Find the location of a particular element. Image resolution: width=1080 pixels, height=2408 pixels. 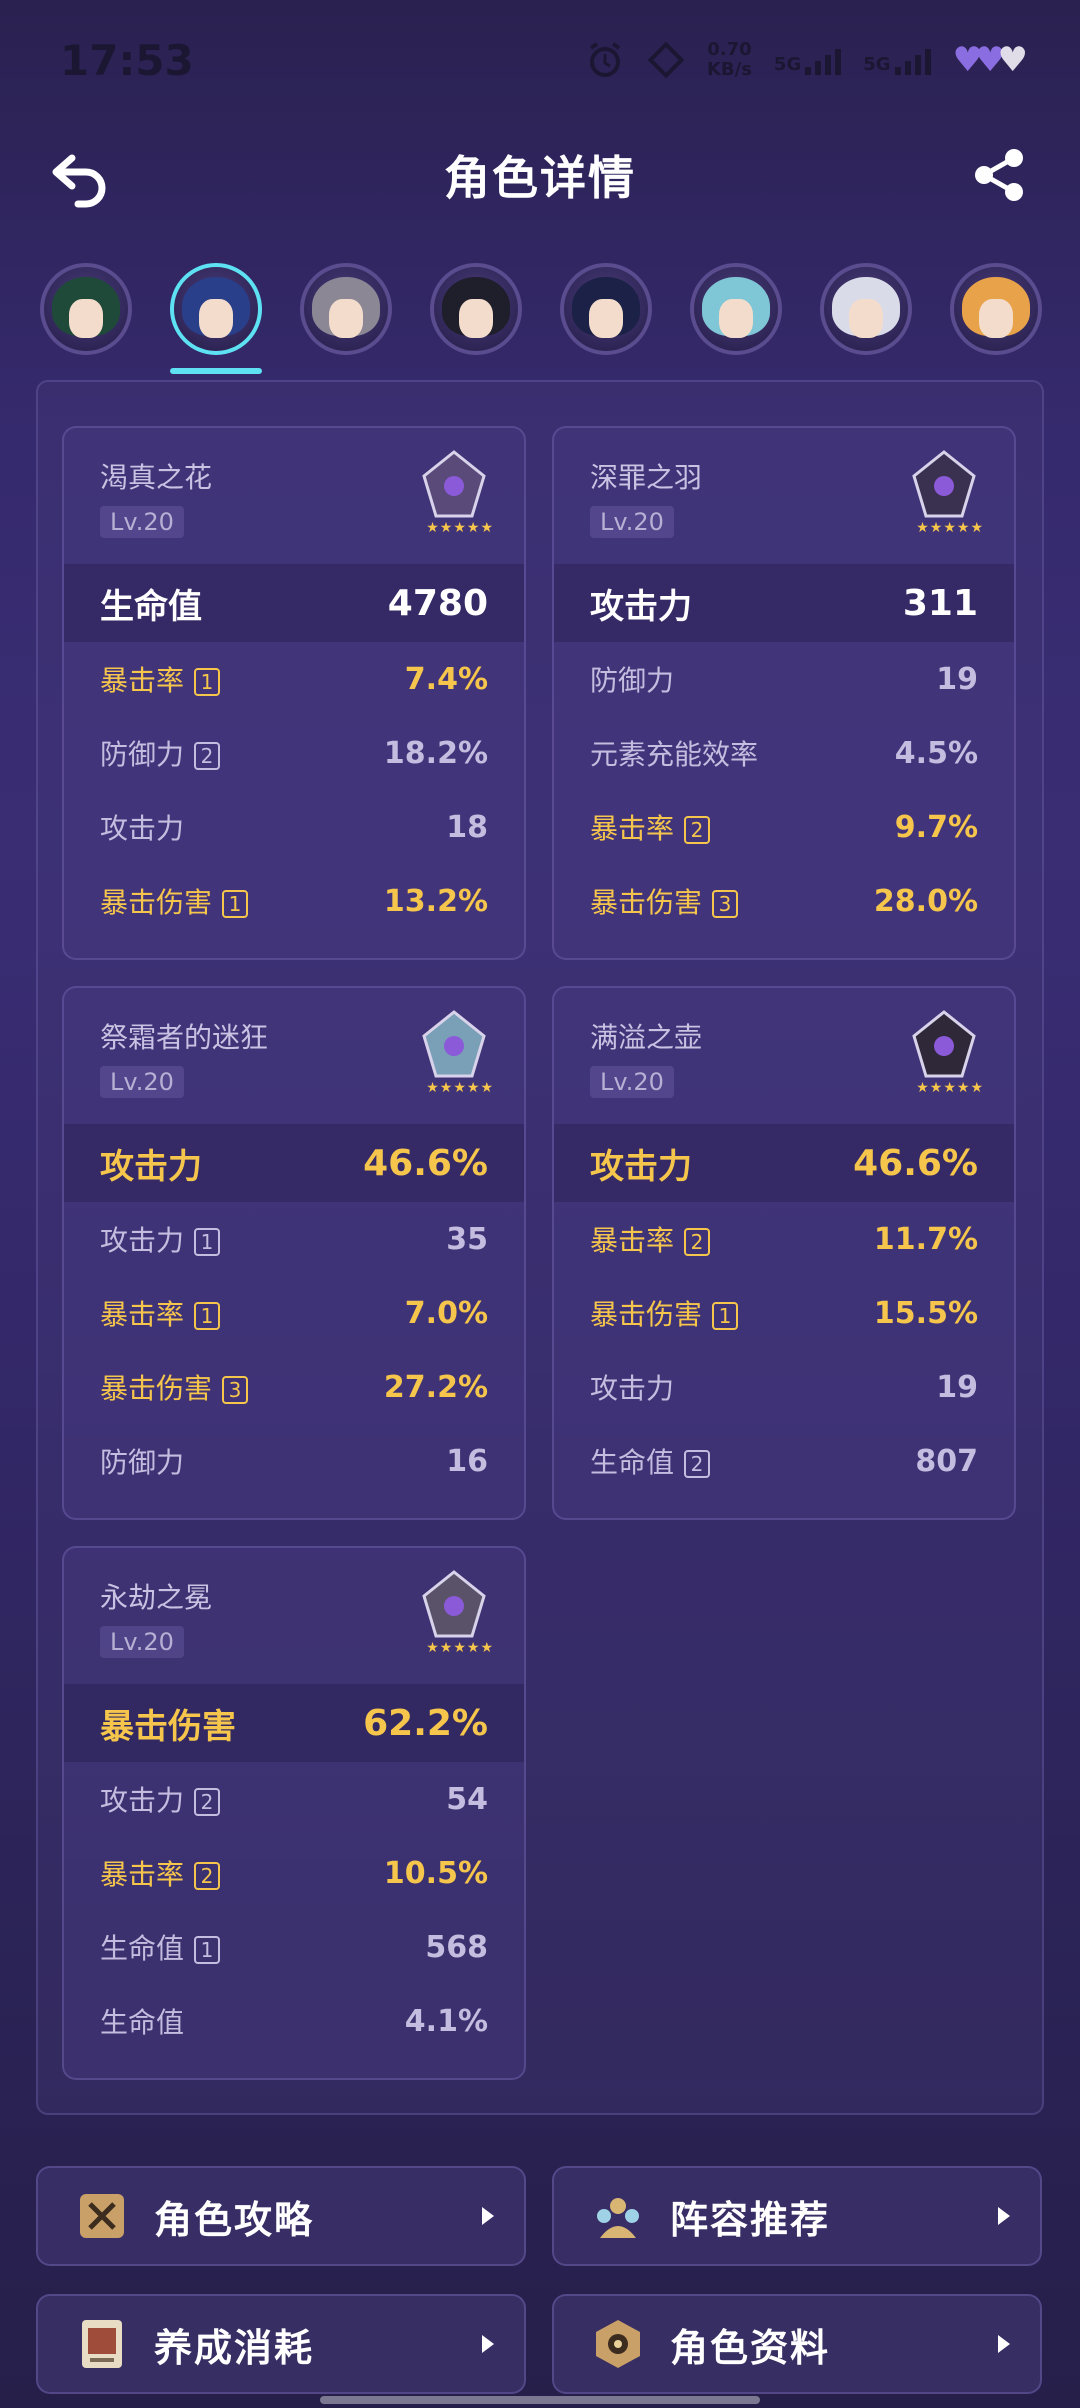

sub-stat-value: 27.2% is located at coordinates (435, 1387).